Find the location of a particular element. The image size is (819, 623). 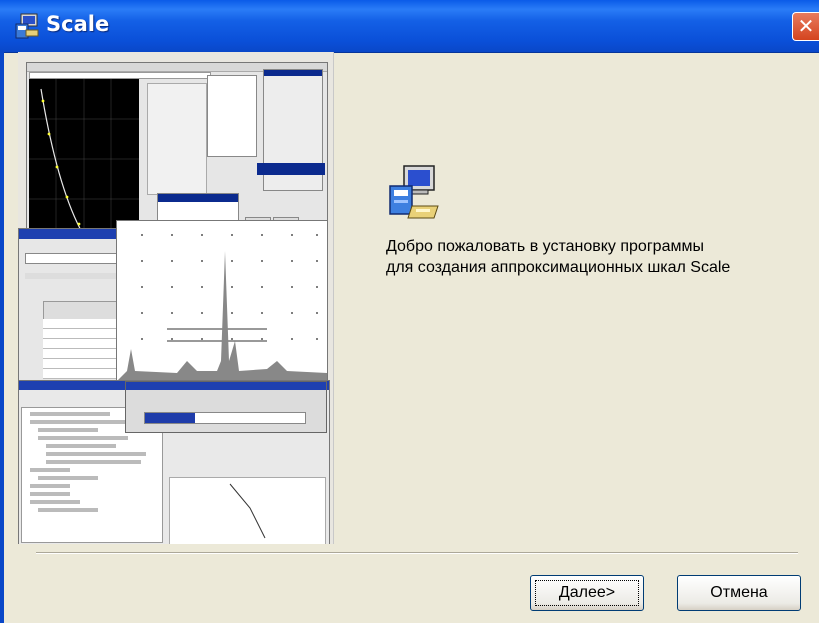

focus-rect is located at coordinates (587, 593).